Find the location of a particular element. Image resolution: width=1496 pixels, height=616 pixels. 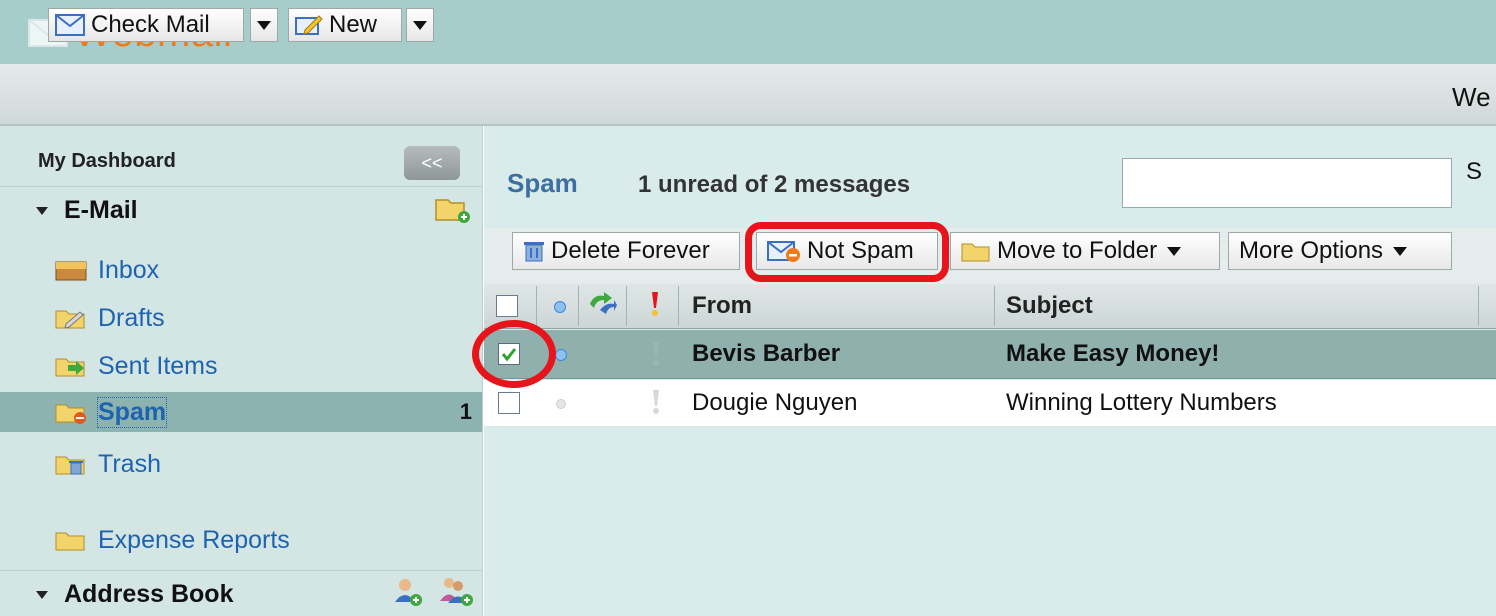

check-mail-label: Check Mail is located at coordinates (150, 24).